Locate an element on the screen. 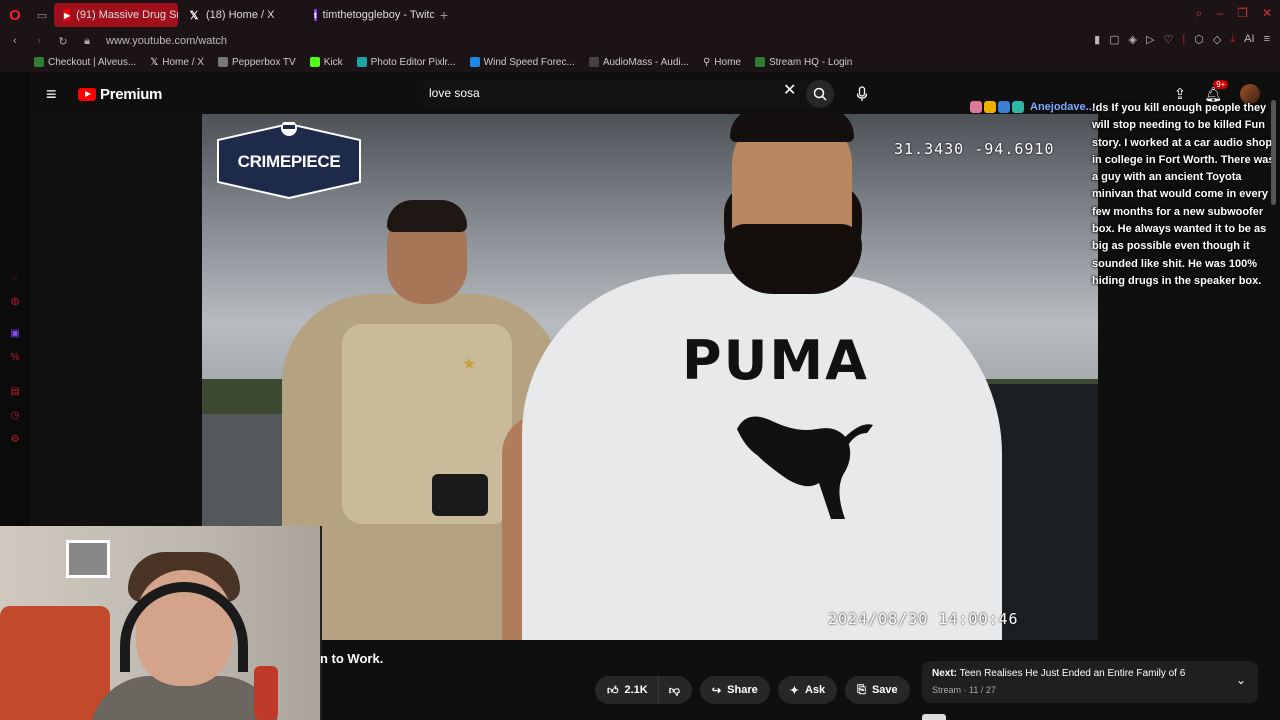 The image size is (1280, 720). thumbs-down-icon: 👎︎ is located at coordinates (674, 690).